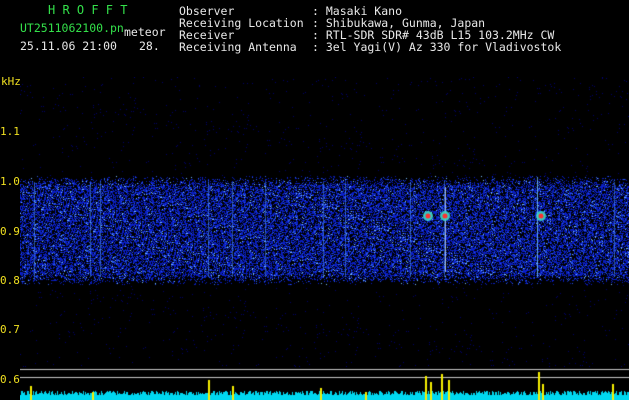 Image resolution: width=629 pixels, height=400 pixels. What do you see at coordinates (72, 28) in the screenshot?
I see `filename: UT2511062100.pn` at bounding box center [72, 28].